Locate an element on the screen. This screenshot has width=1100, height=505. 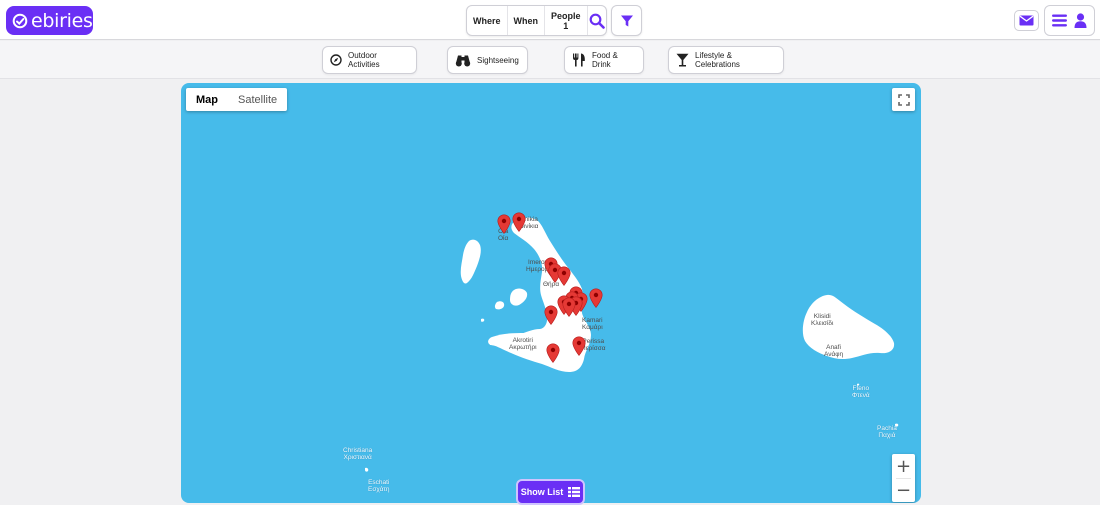
show-list-label: Show List is located at coordinates (542, 492).